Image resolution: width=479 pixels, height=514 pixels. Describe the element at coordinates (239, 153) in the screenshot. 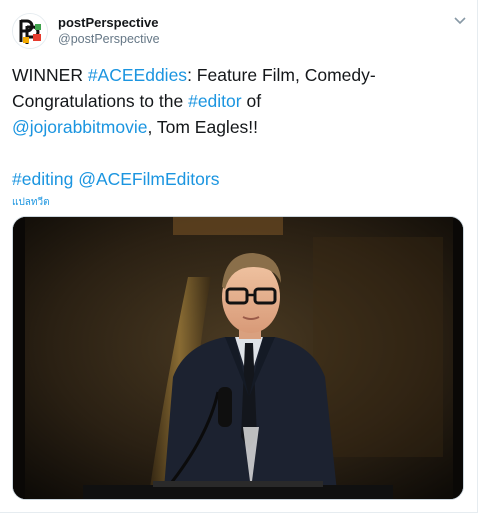

I see `tweet-text-line` at that location.